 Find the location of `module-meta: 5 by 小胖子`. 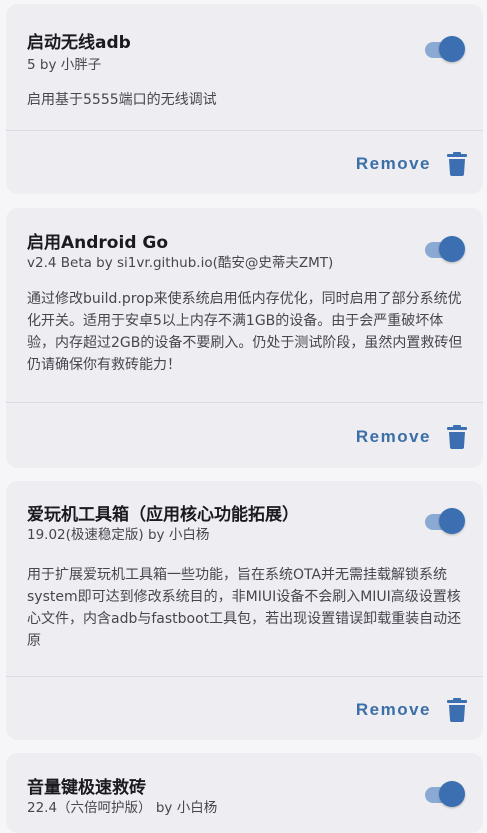

module-meta: 5 by 小胖子 is located at coordinates (64, 65).